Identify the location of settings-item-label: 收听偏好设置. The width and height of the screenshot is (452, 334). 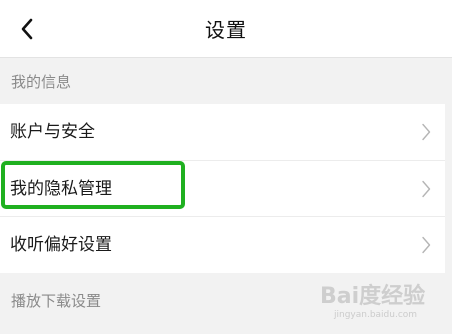
(61, 245).